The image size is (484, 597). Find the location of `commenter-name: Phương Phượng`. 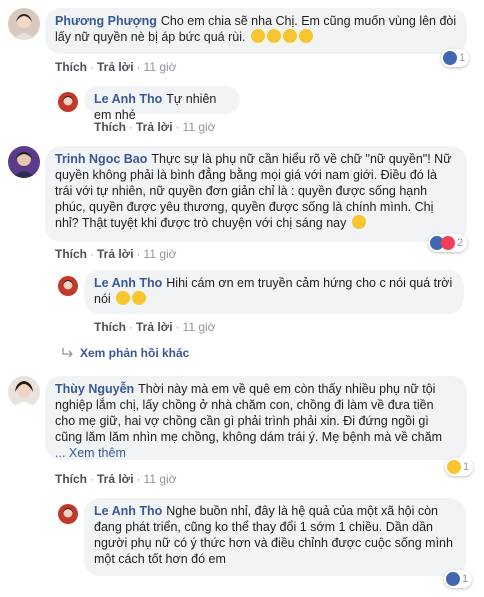

commenter-name: Phương Phượng is located at coordinates (106, 21).